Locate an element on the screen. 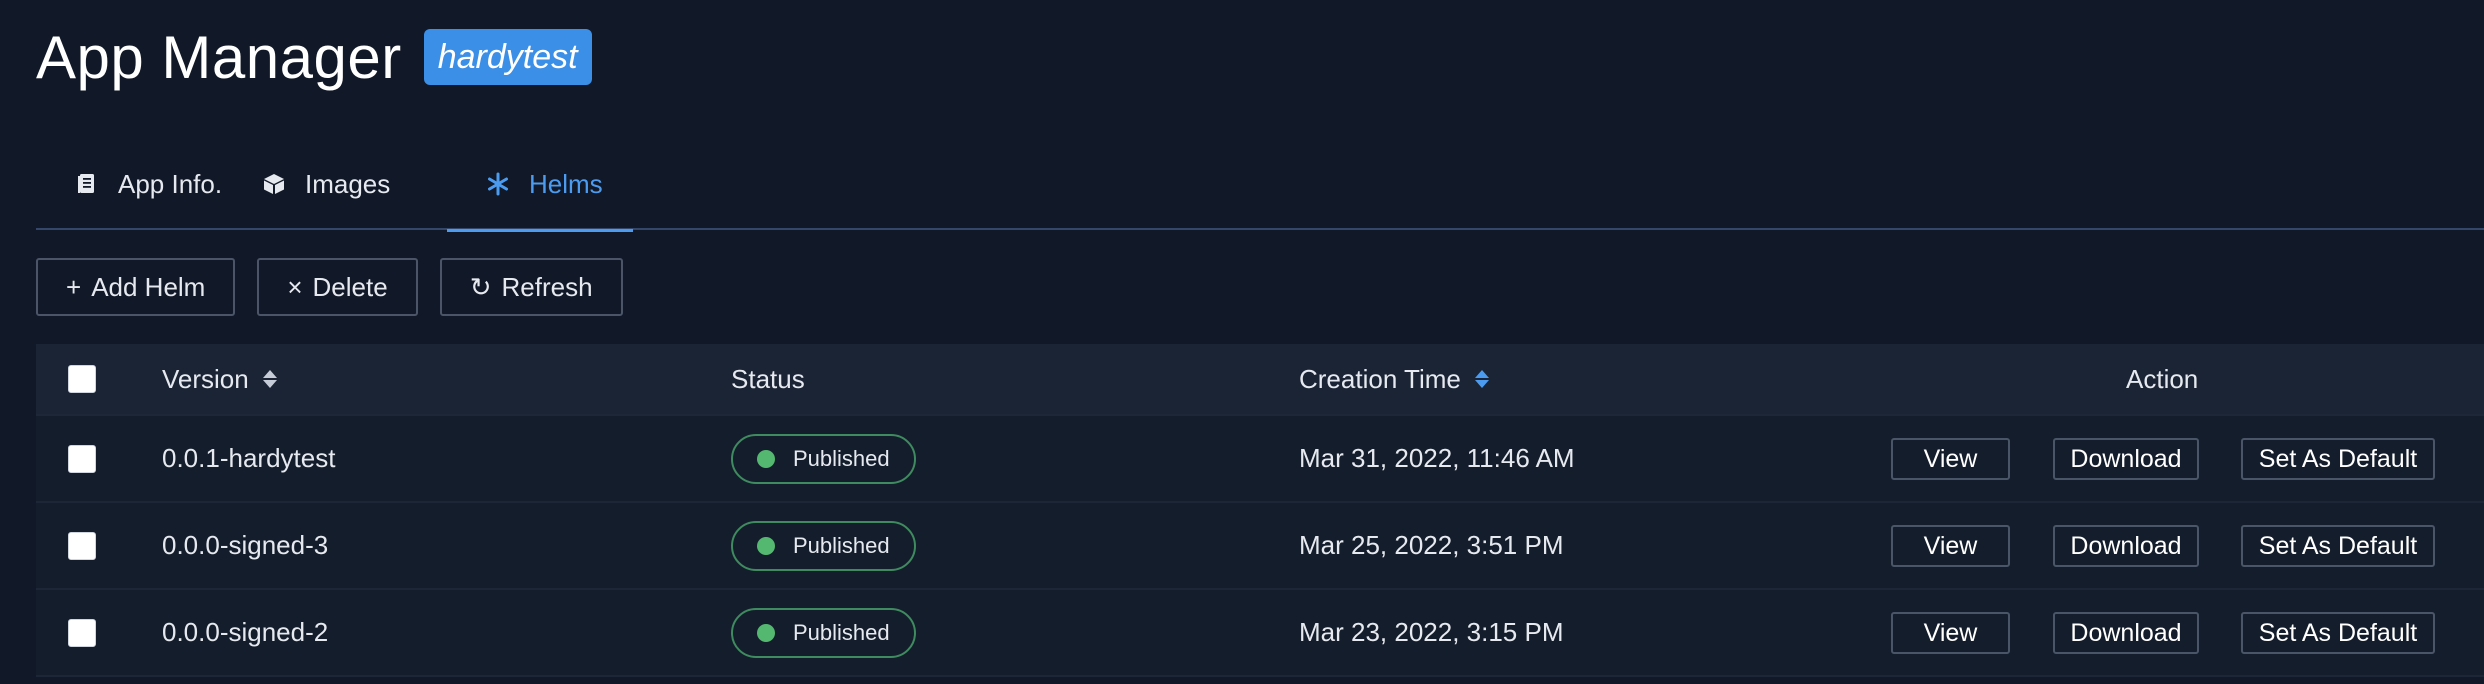 The width and height of the screenshot is (2484, 684). tab-label: Images is located at coordinates (348, 183).